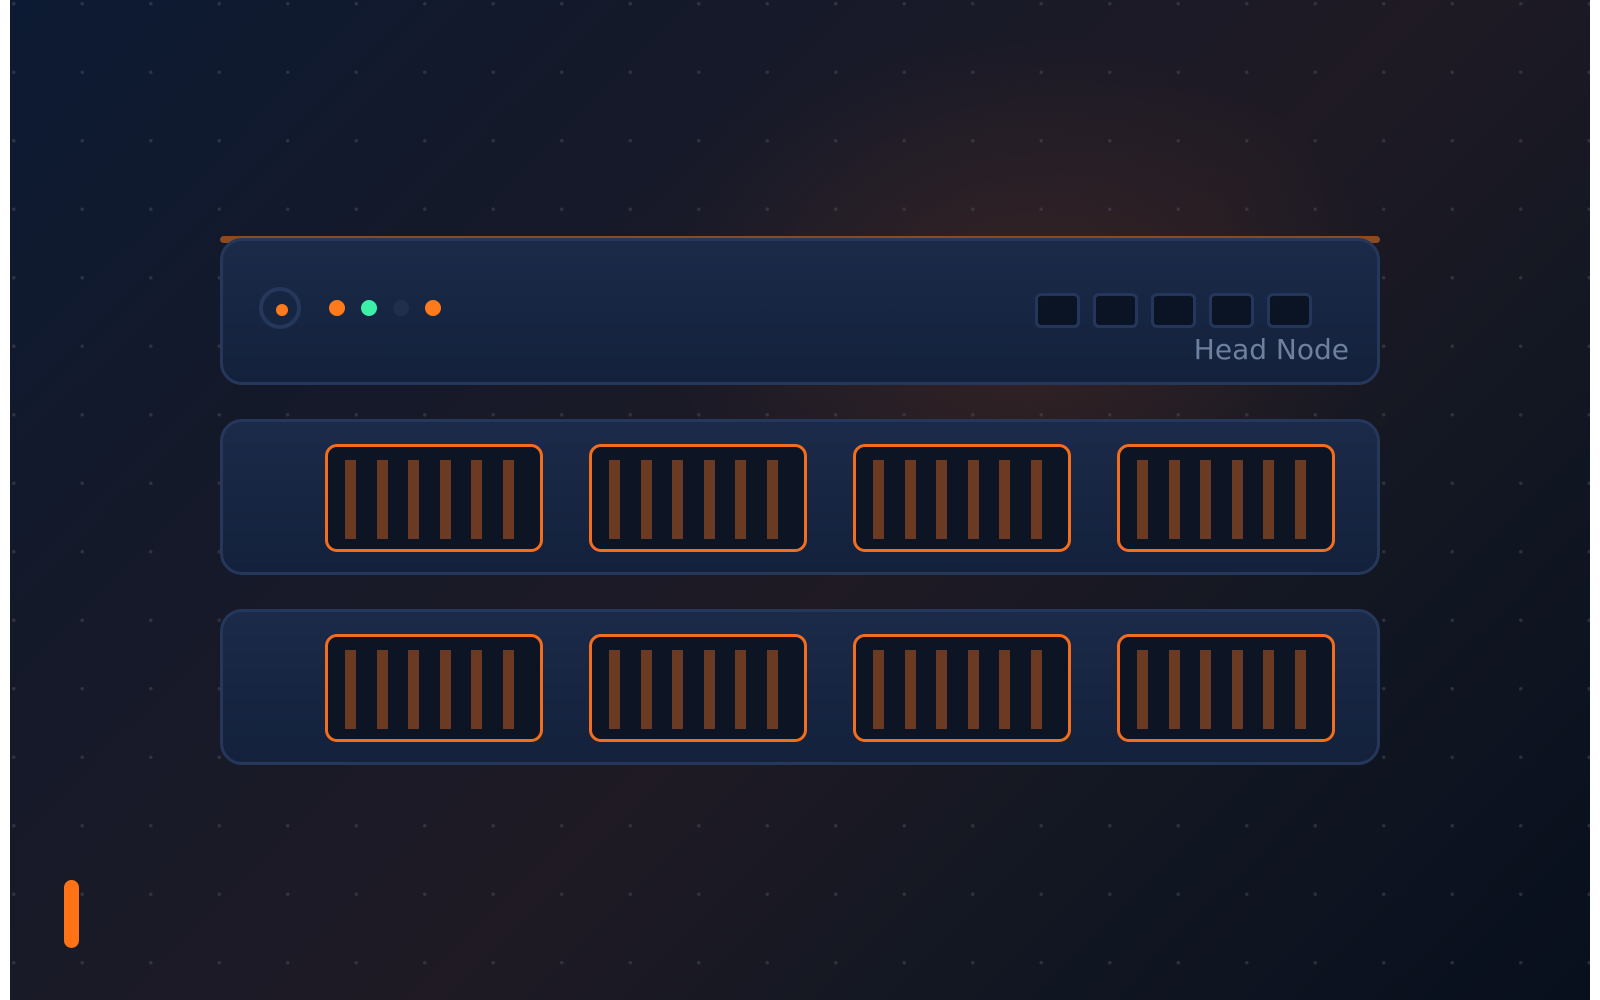 The height and width of the screenshot is (1000, 1600). I want to click on power-button-icon, so click(280, 308).